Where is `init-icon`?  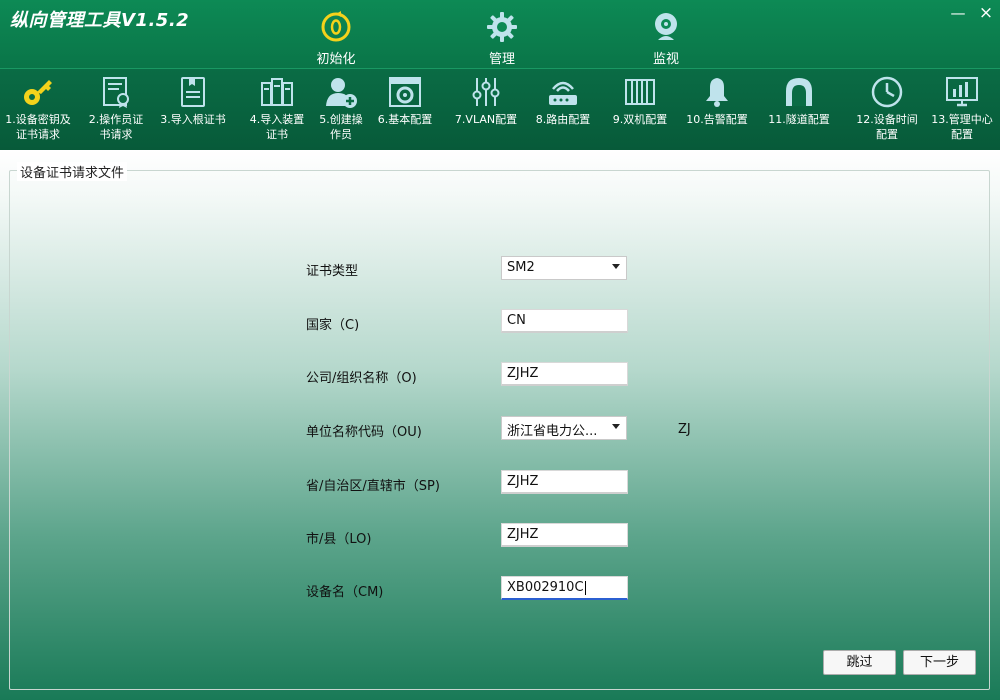
init-icon is located at coordinates (336, 27).